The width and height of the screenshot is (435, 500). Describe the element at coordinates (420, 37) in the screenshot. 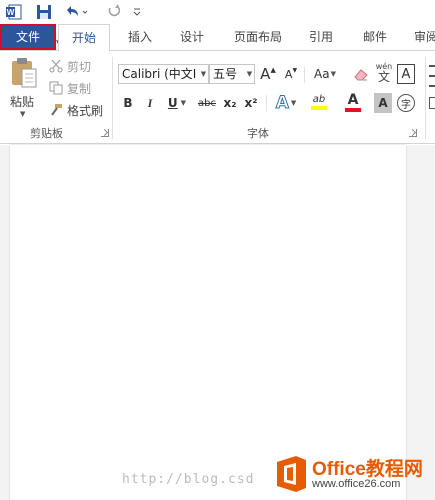

I see `tab-review: 审阅` at that location.